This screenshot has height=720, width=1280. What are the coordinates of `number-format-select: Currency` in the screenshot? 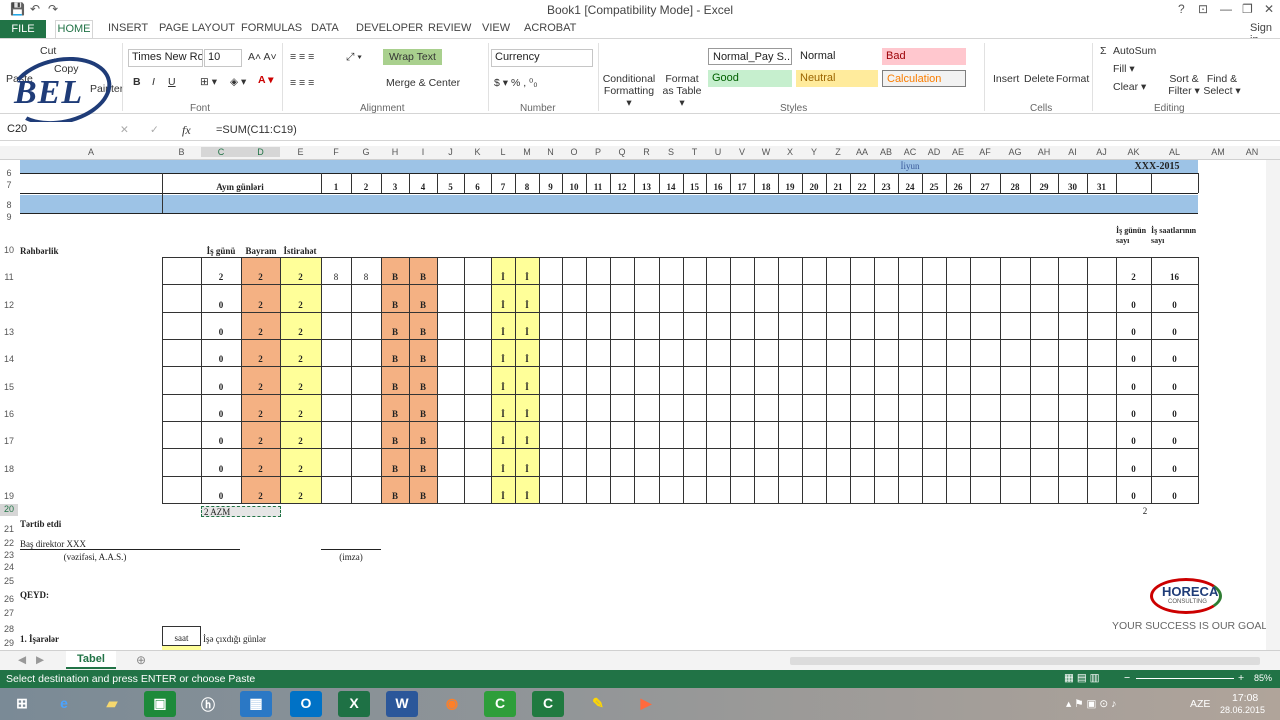 It's located at (542, 58).